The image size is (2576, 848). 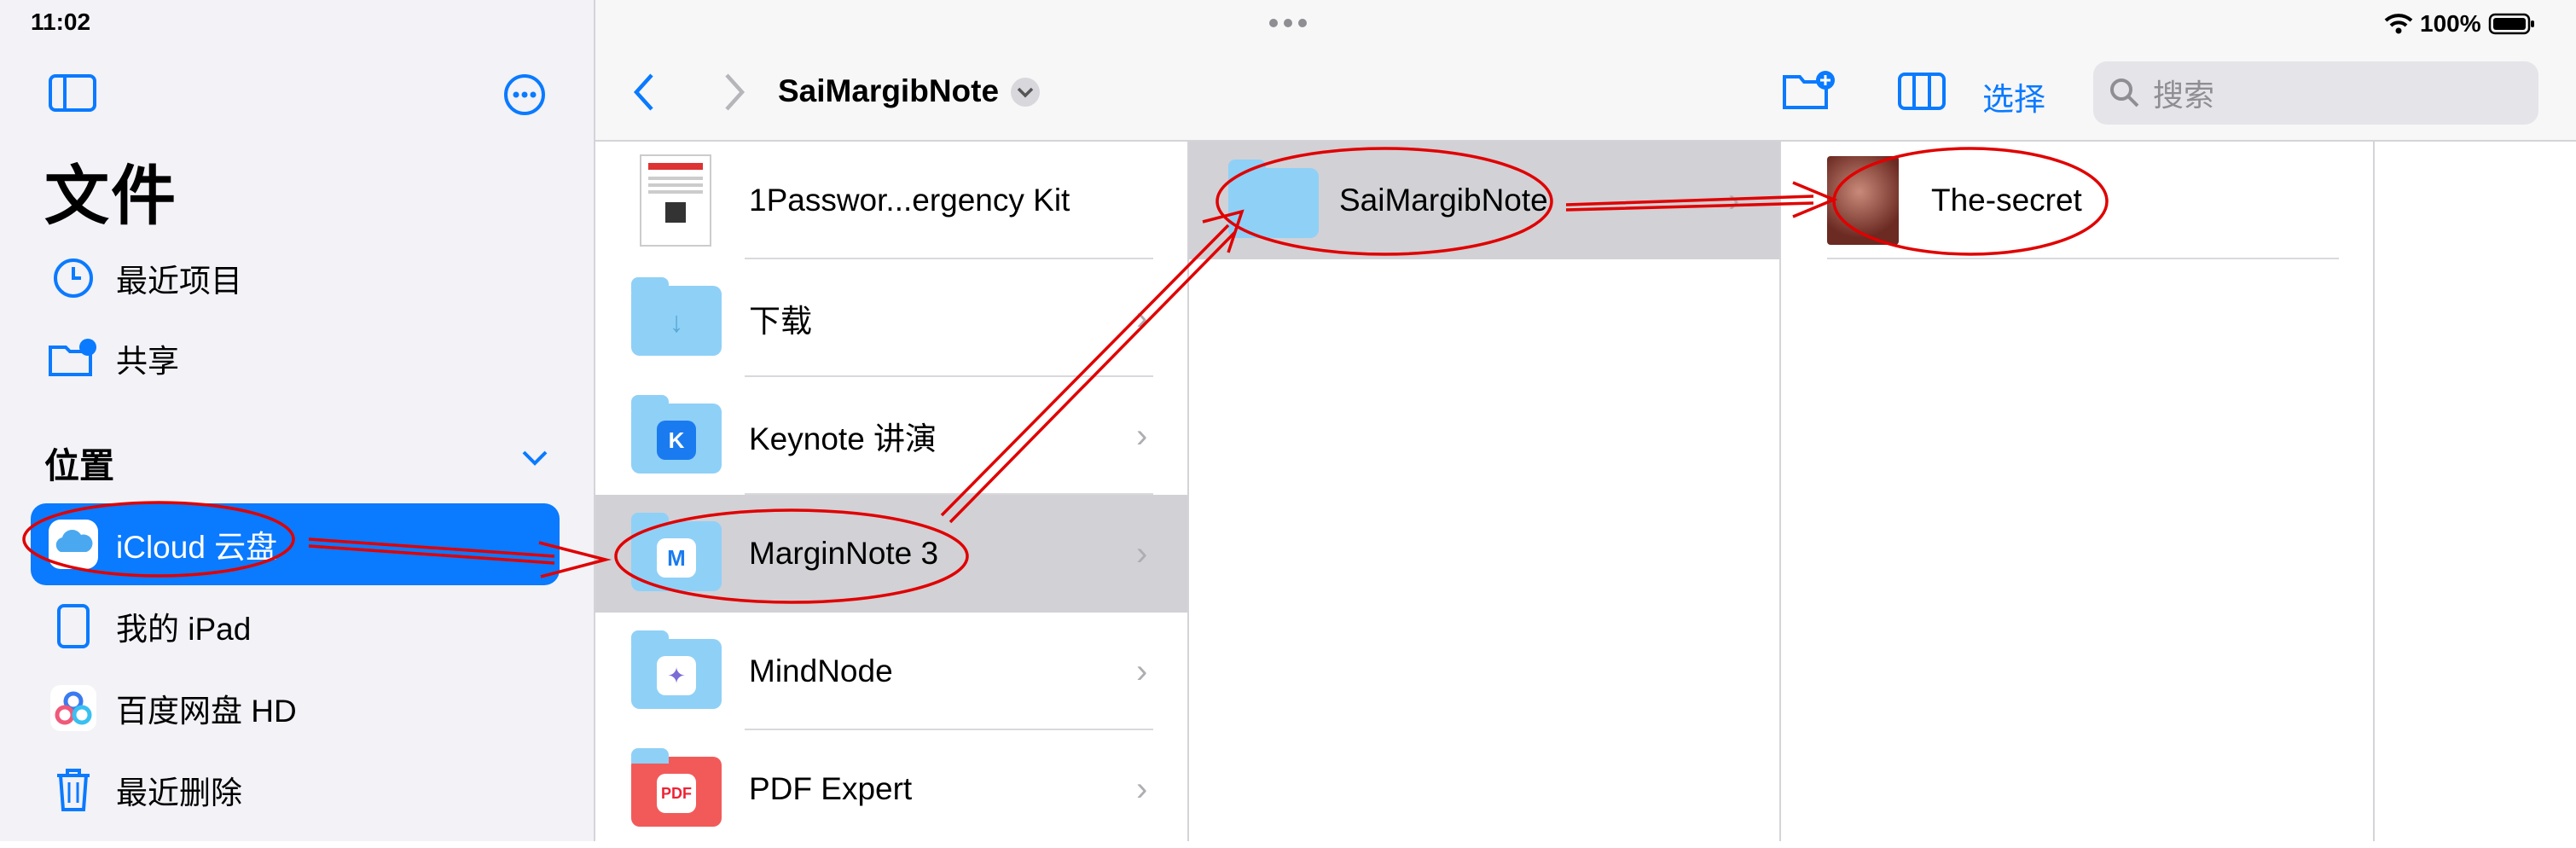 What do you see at coordinates (676, 794) in the screenshot?
I see `pdf-expert-app-icon: PDF` at bounding box center [676, 794].